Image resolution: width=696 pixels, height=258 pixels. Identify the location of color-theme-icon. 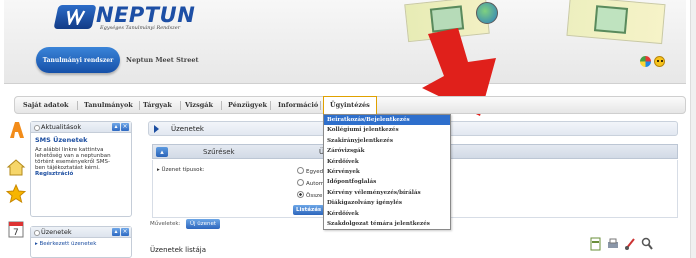
(645, 61).